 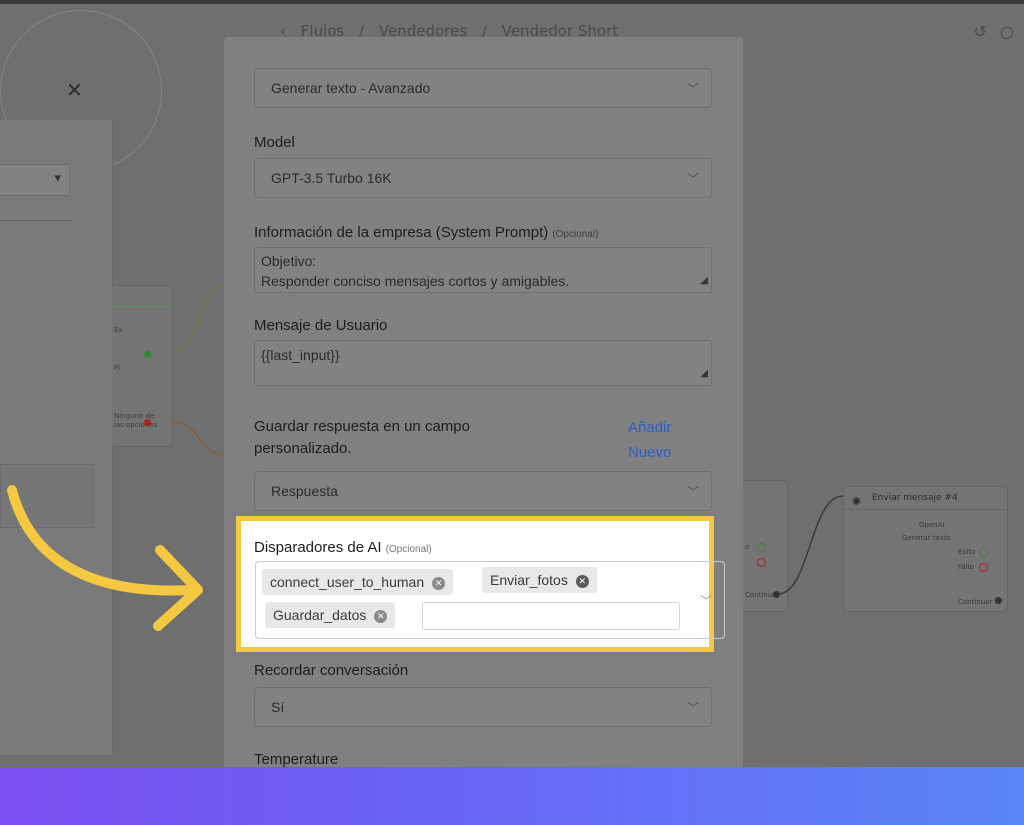 I want to click on user-message-textarea: {{last_input}} ◢, so click(x=483, y=363).